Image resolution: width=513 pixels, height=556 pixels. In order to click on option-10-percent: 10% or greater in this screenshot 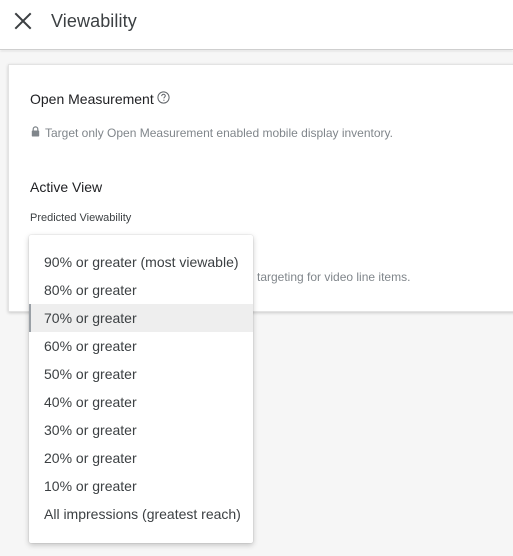, I will do `click(141, 486)`.